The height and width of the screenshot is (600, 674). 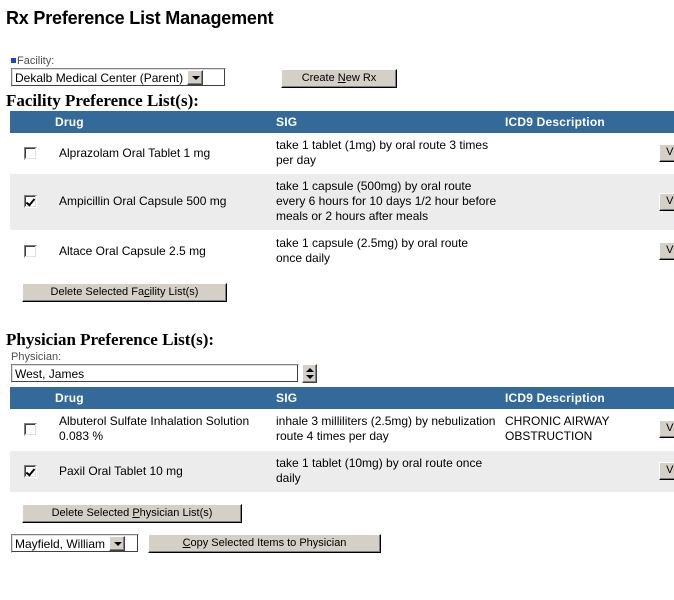 I want to click on row-icd9: CHRONIC AIRWAY OBSTRUCTION, so click(x=577, y=430).